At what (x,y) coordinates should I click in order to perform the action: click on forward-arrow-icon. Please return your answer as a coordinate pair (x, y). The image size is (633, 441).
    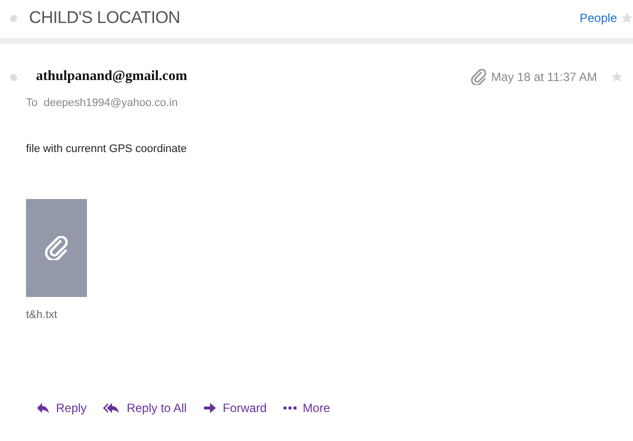
    Looking at the image, I should click on (209, 408).